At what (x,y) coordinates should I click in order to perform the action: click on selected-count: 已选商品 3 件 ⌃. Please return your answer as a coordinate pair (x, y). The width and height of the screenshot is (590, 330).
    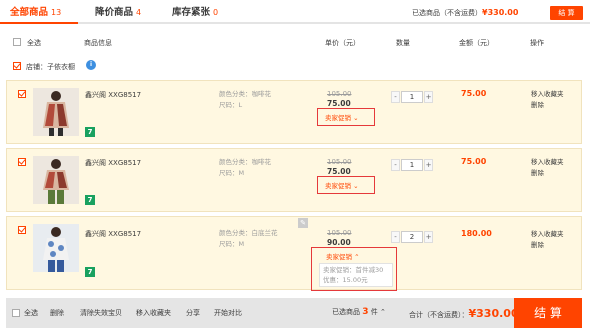
    Looking at the image, I should click on (359, 312).